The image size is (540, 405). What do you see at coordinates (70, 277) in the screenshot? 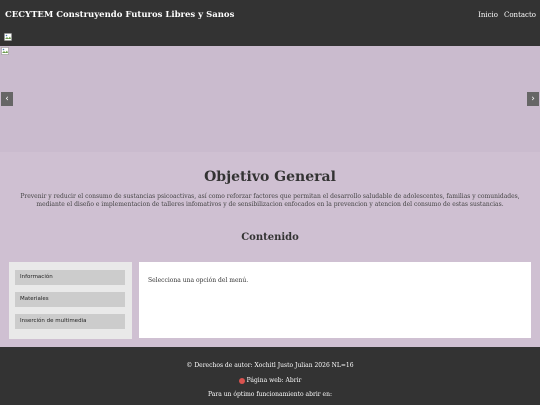
I see `menu-item-informacion: Información` at bounding box center [70, 277].